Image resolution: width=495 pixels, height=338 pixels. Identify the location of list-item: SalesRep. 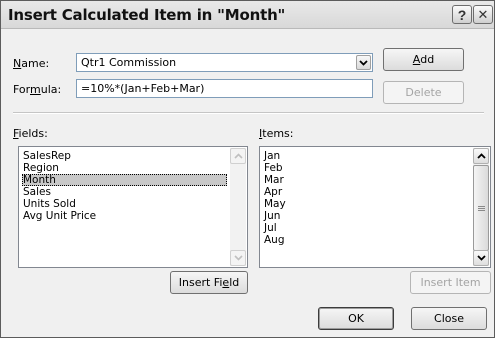
(124, 156).